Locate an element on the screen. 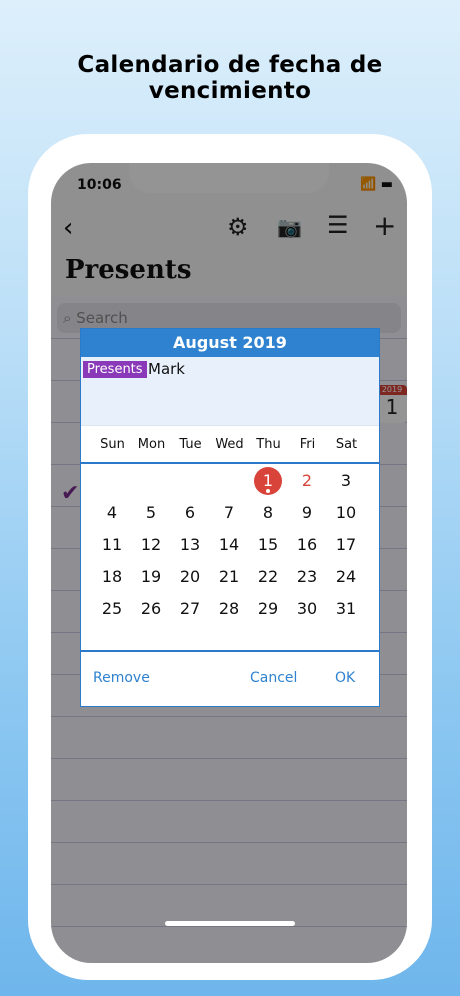  dialog-month-title: August 2019 is located at coordinates (230, 343).